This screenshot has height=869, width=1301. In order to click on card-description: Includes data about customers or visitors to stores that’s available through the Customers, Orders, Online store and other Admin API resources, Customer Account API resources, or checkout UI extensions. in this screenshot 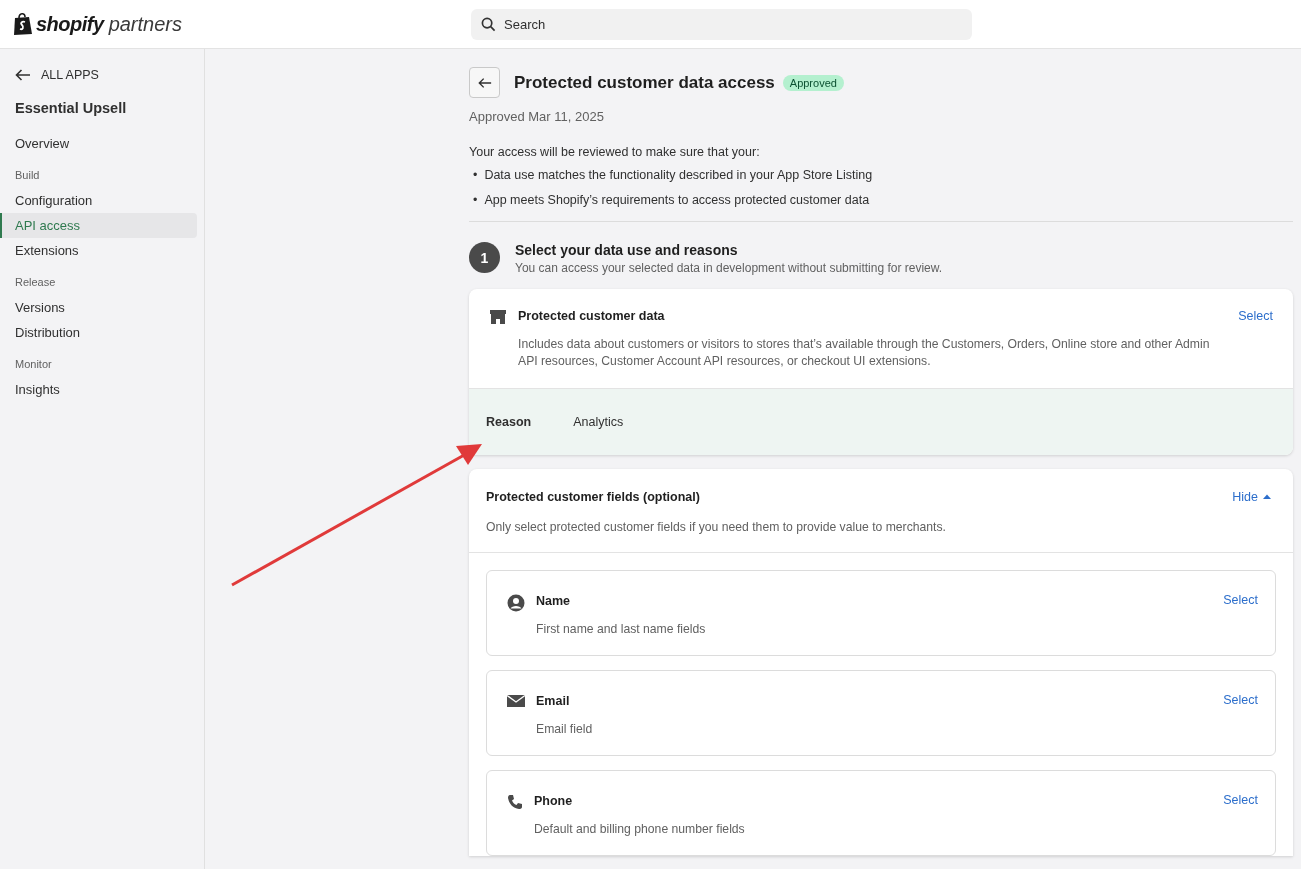, I will do `click(864, 353)`.